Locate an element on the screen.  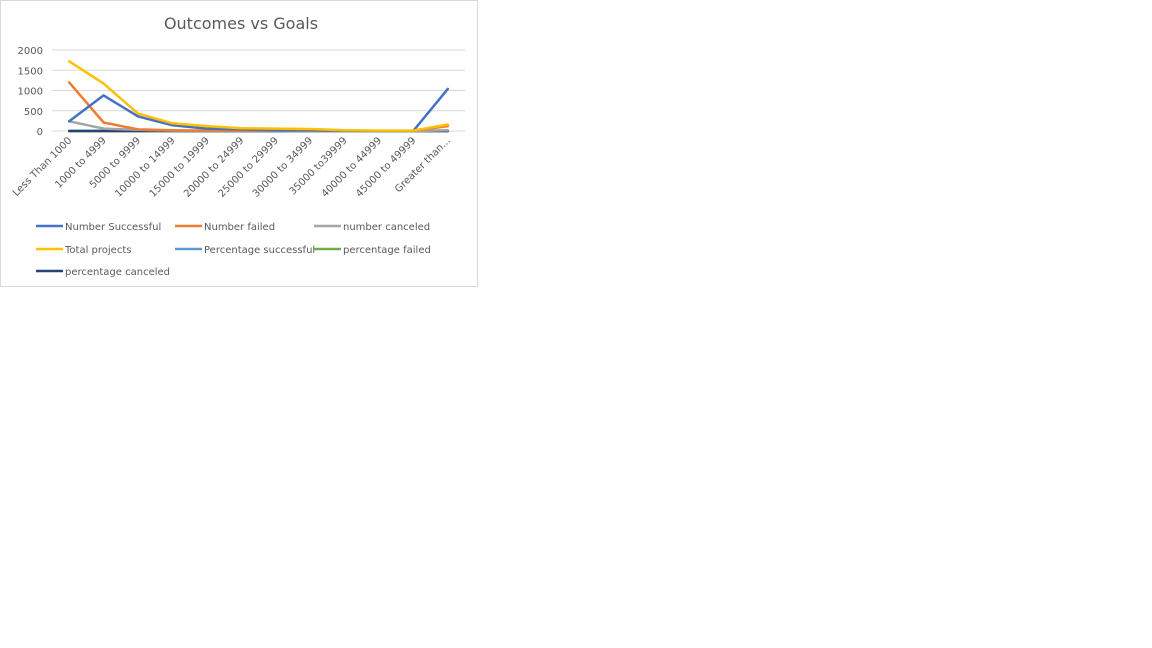
legend-item: Percentage successful is located at coordinates (245, 250).